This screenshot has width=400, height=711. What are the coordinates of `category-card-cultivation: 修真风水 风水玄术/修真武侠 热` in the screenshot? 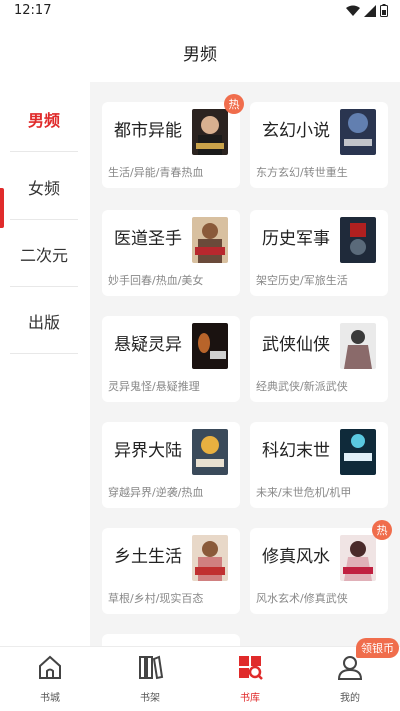 It's located at (321, 567).